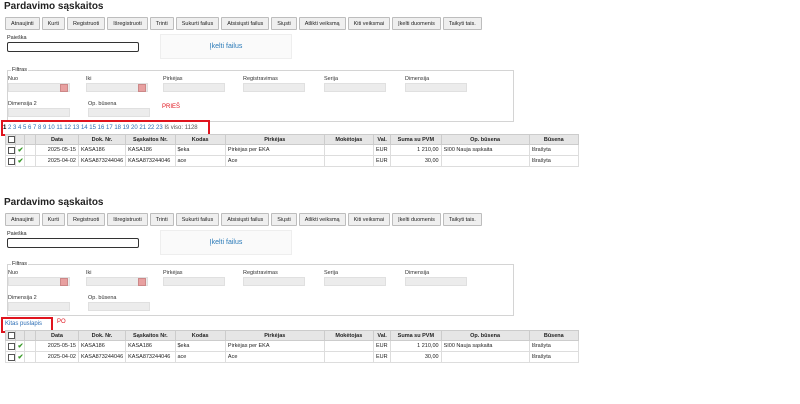  What do you see at coordinates (485, 150) in the screenshot?
I see `cell-op-status: SI00 Nauja sąskaita` at bounding box center [485, 150].